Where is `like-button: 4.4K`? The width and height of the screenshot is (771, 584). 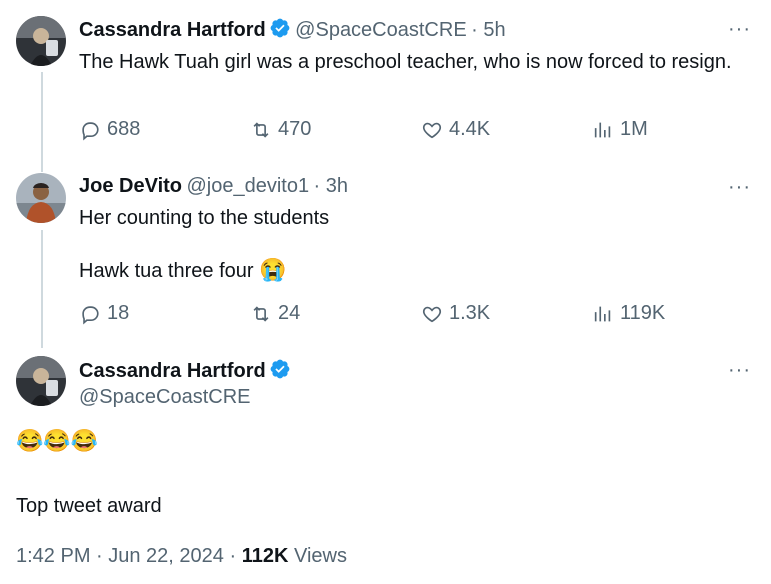 like-button: 4.4K is located at coordinates (455, 129).